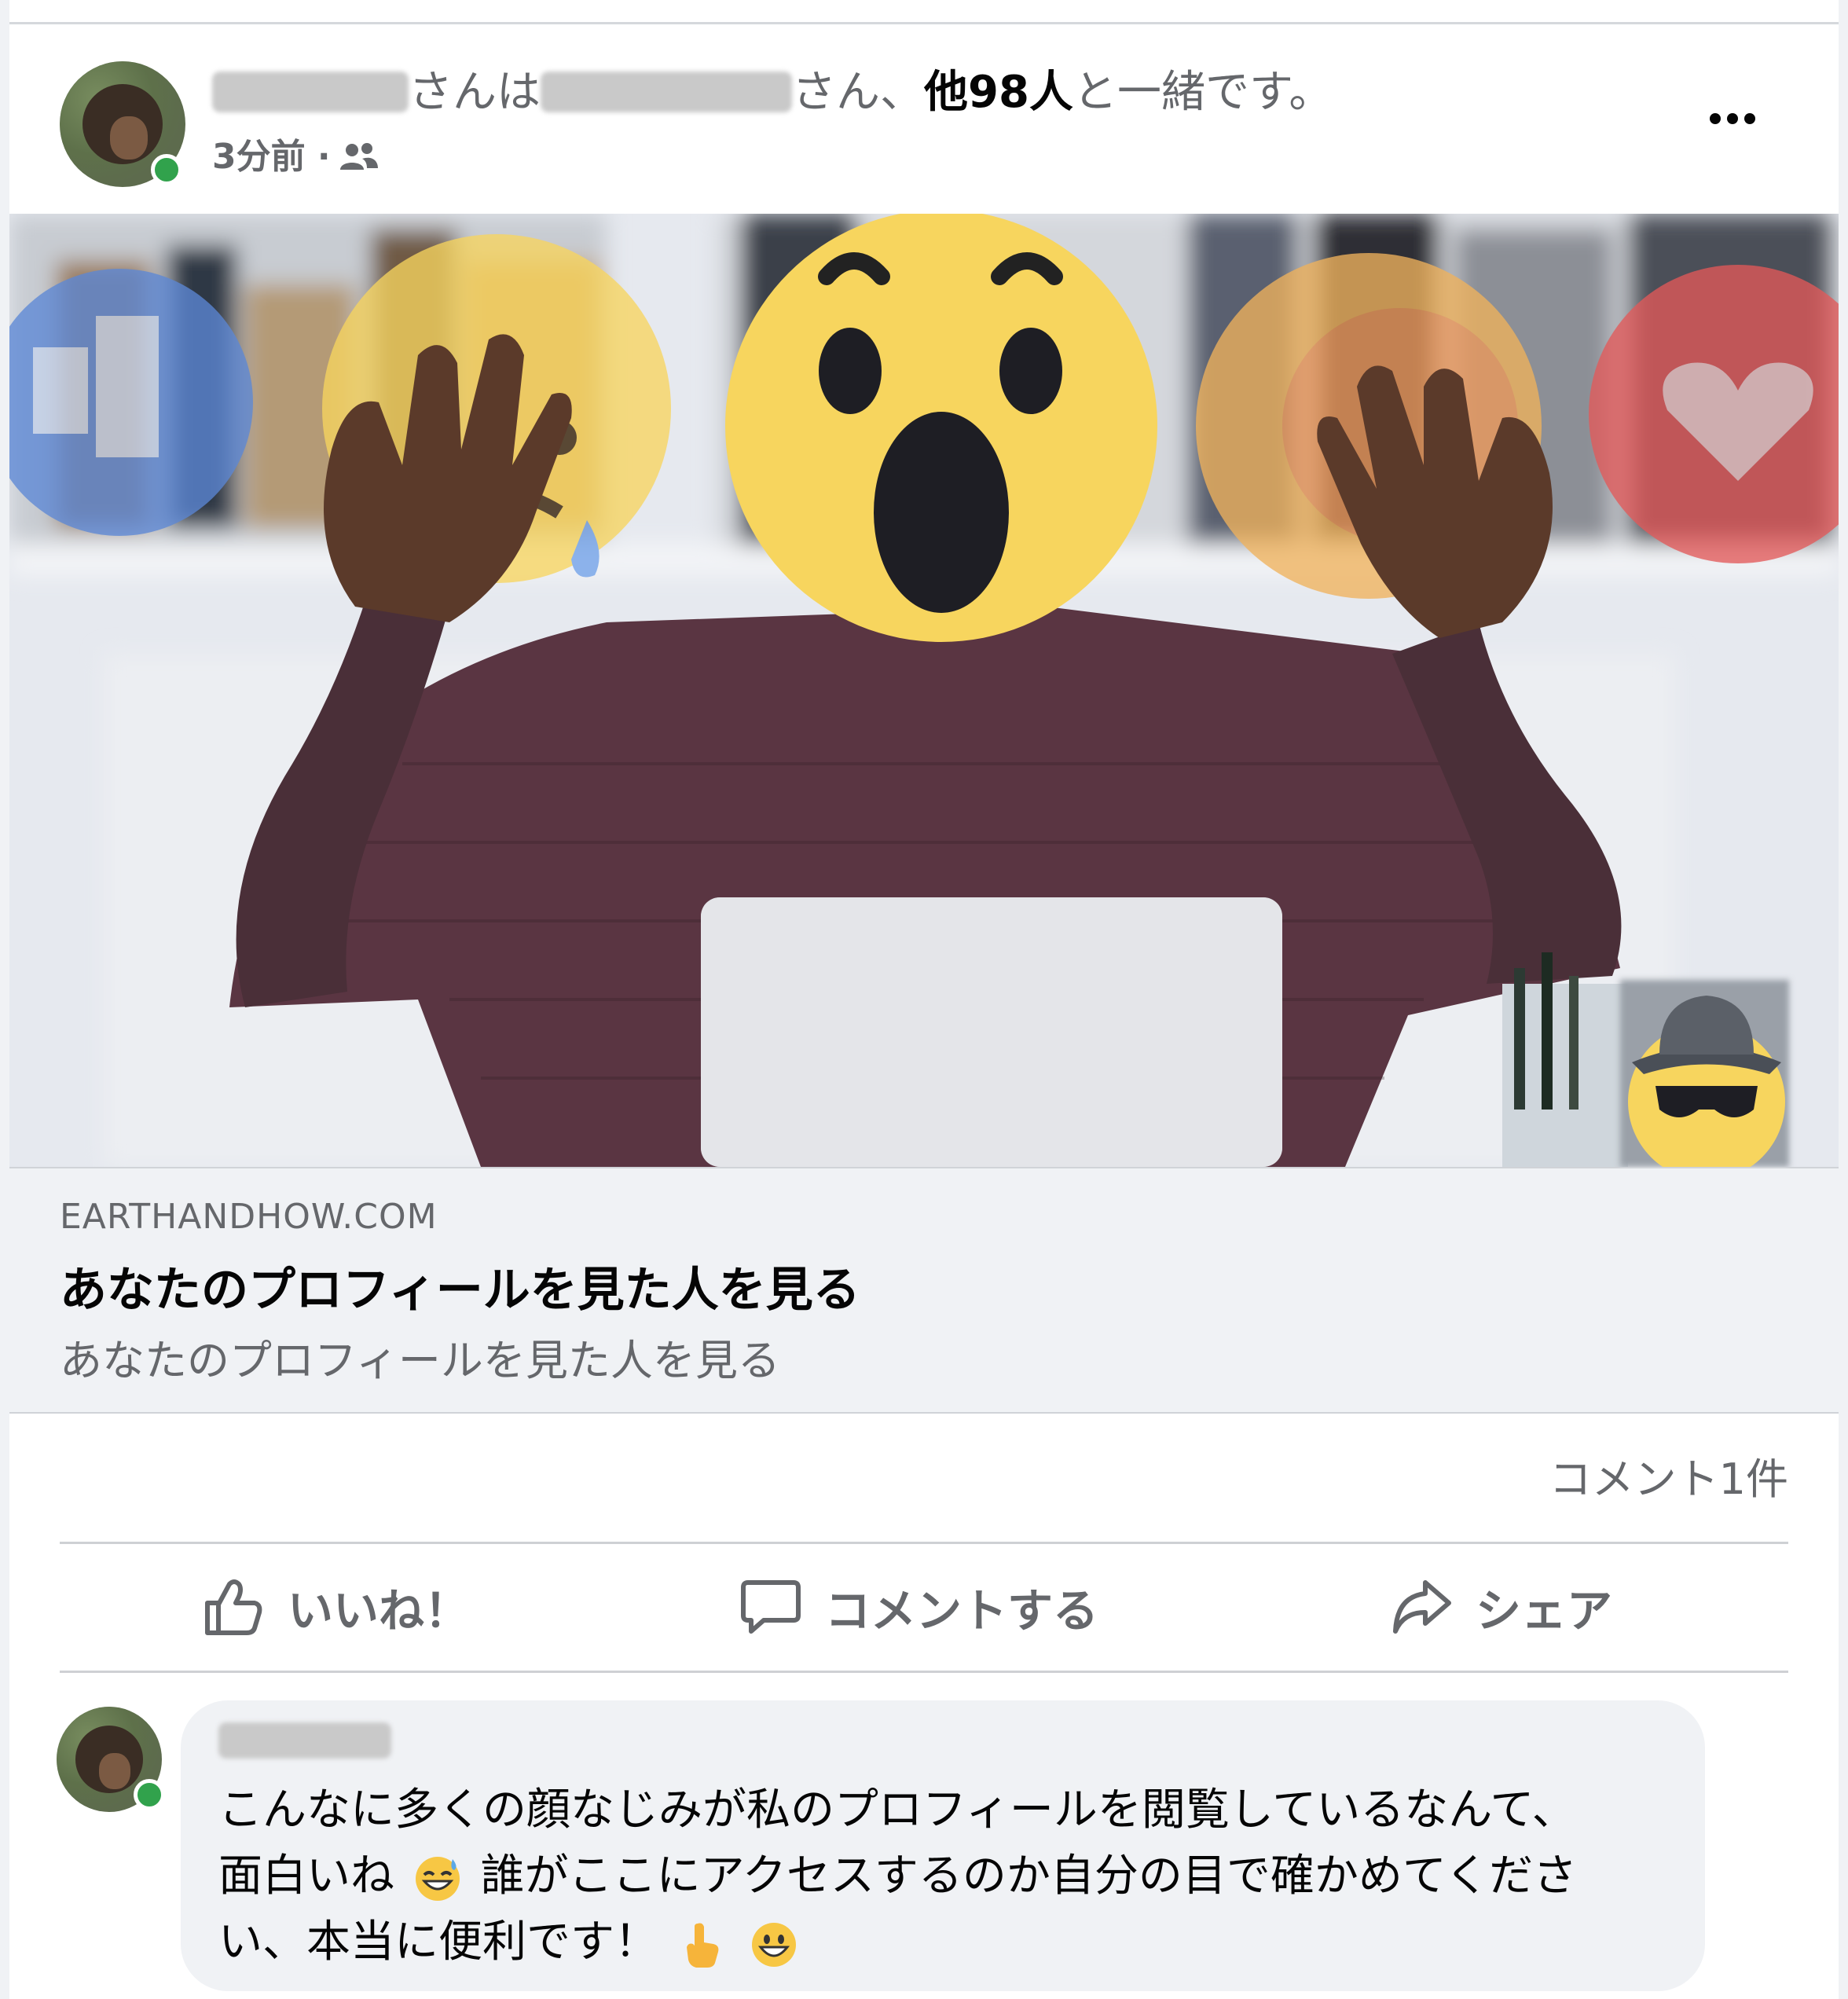 This screenshot has width=1848, height=1999. Describe the element at coordinates (149, 1794) in the screenshot. I see `commenter-online-icon` at that location.